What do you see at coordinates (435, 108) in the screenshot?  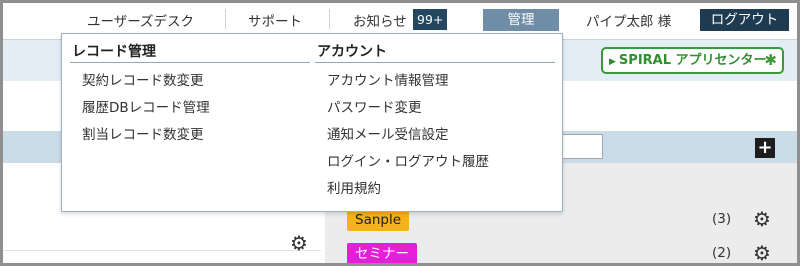 I see `menu-item-password-change: パスワード変更` at bounding box center [435, 108].